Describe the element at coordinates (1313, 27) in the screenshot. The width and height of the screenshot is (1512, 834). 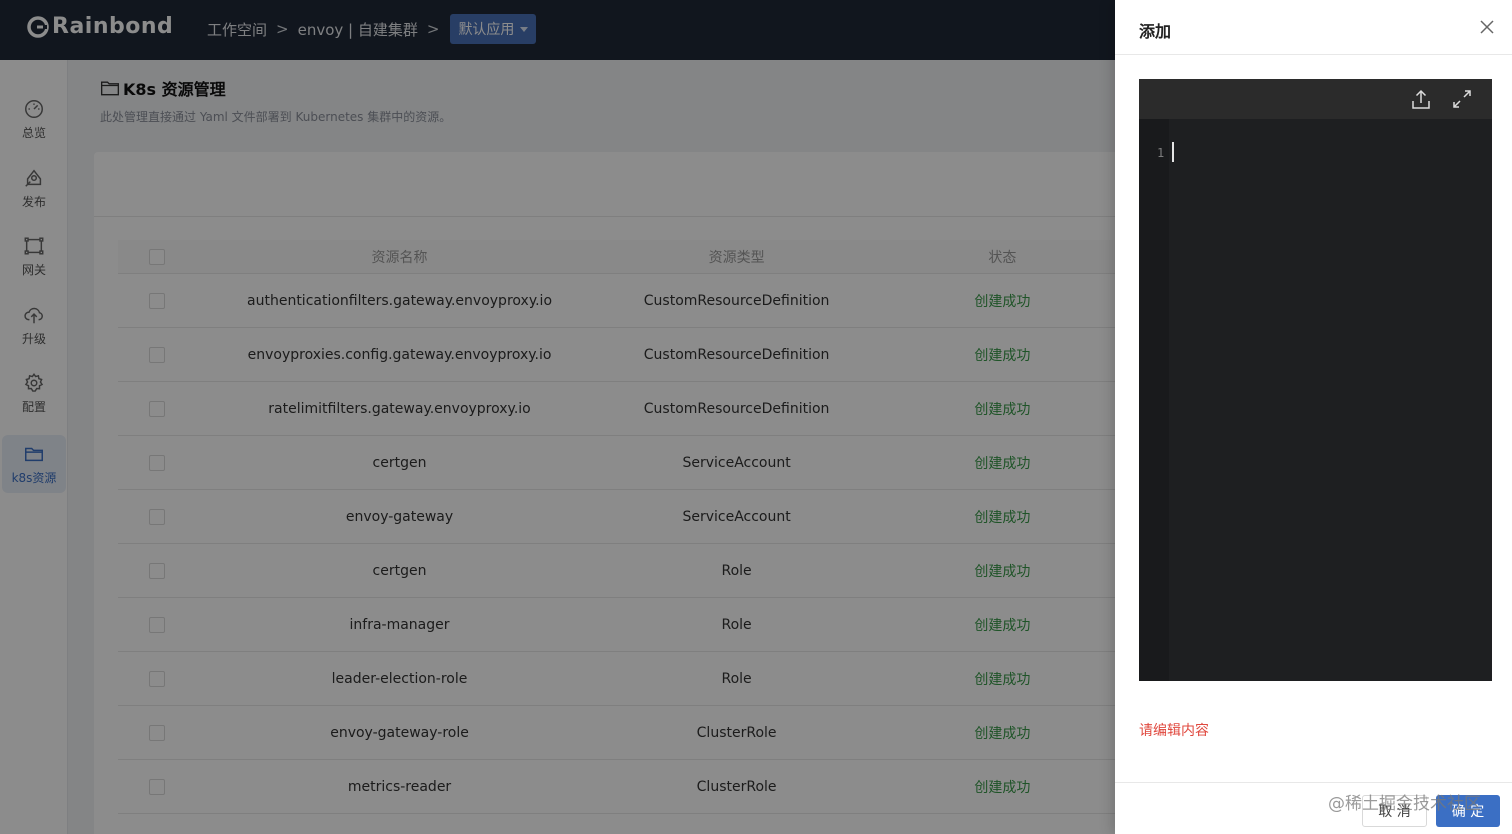
I see `drawer-header: 添加` at that location.